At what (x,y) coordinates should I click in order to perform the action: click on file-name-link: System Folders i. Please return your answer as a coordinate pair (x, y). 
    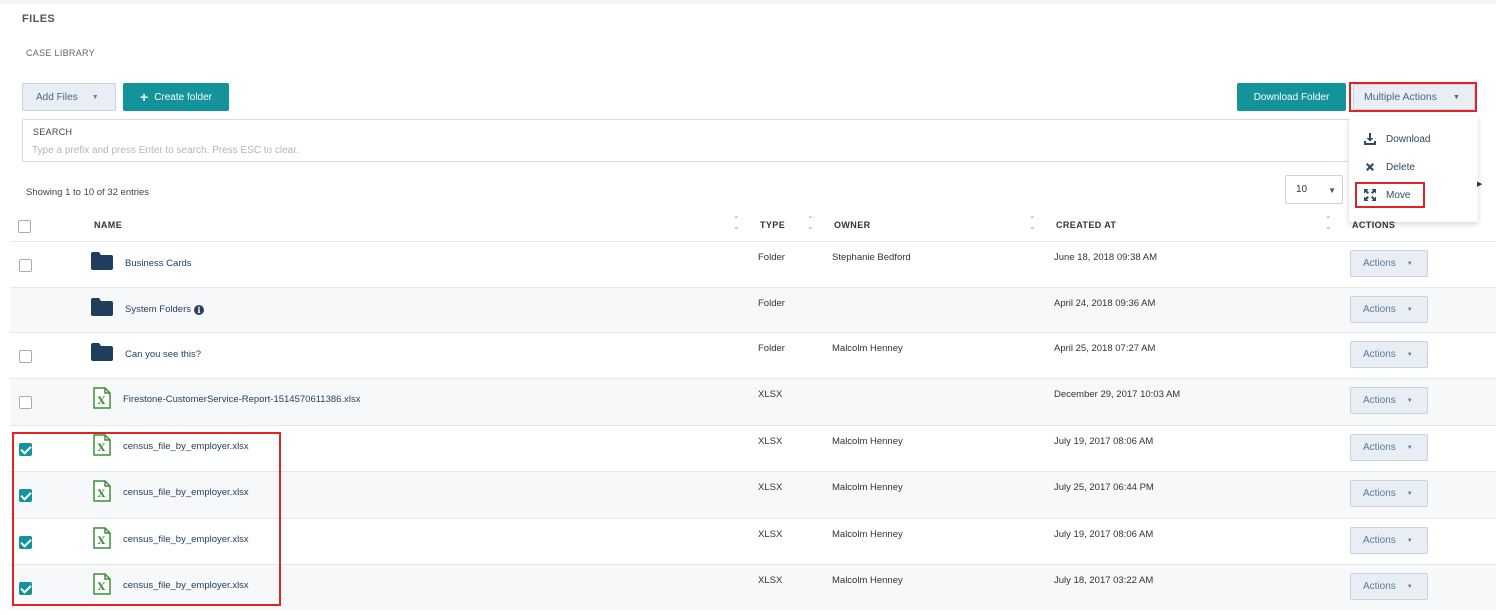
    Looking at the image, I should click on (164, 309).